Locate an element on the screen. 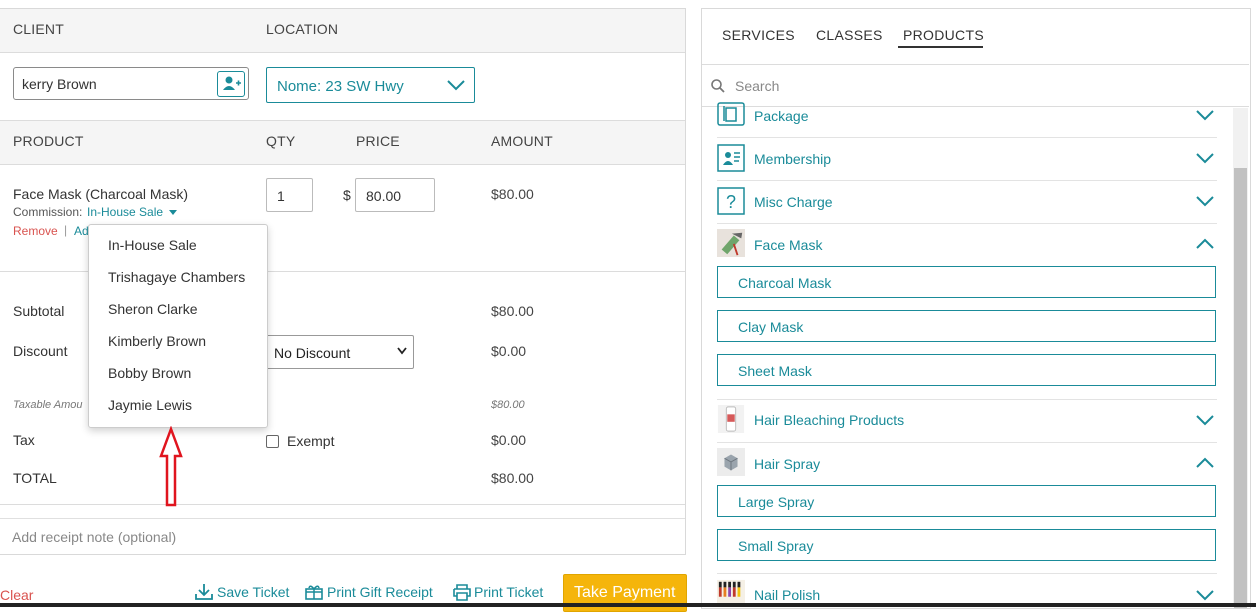  category-face-mask: Face Mask is located at coordinates (967, 245).